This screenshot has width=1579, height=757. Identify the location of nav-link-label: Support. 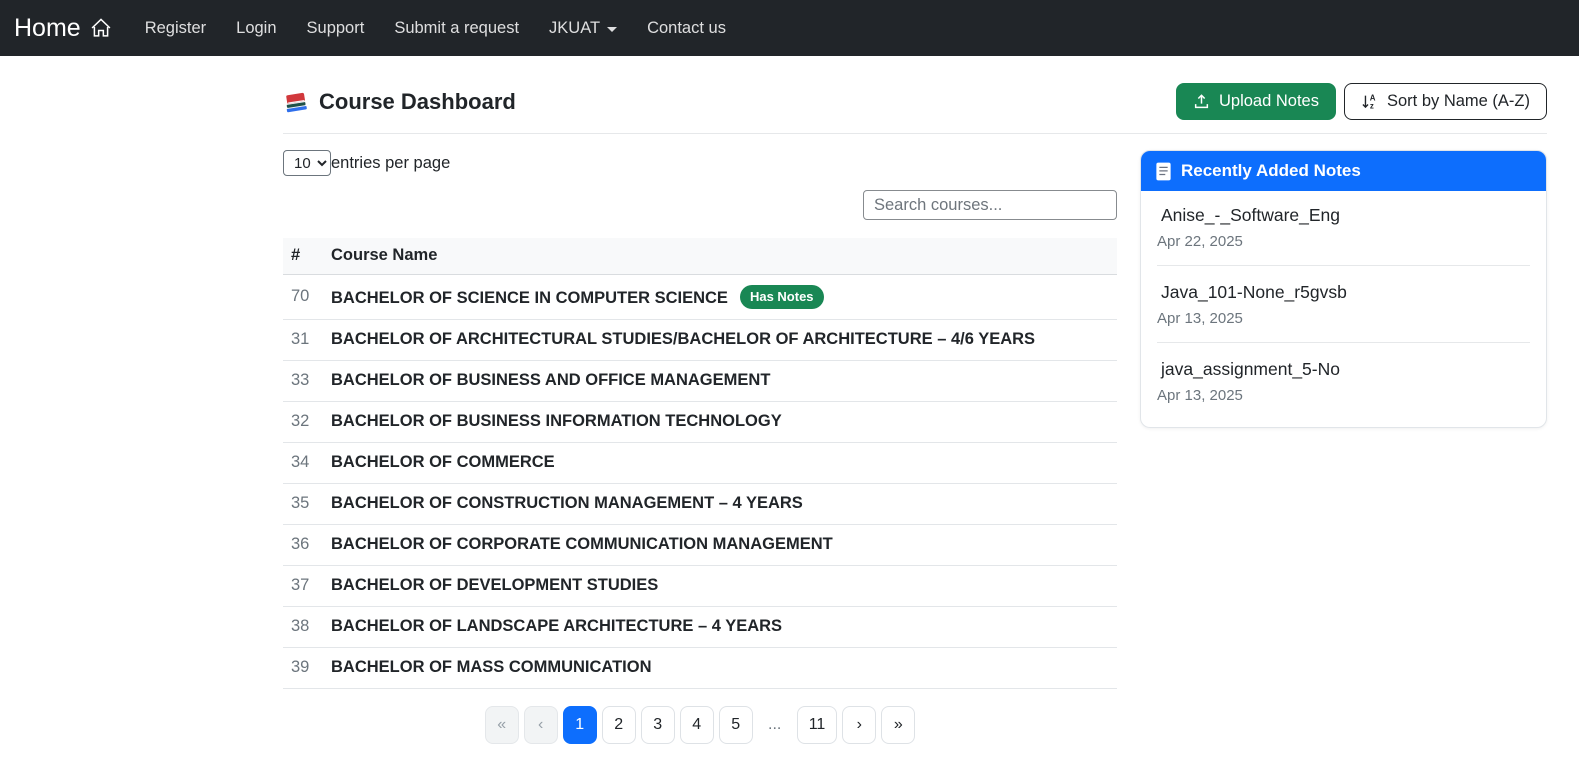
(335, 27).